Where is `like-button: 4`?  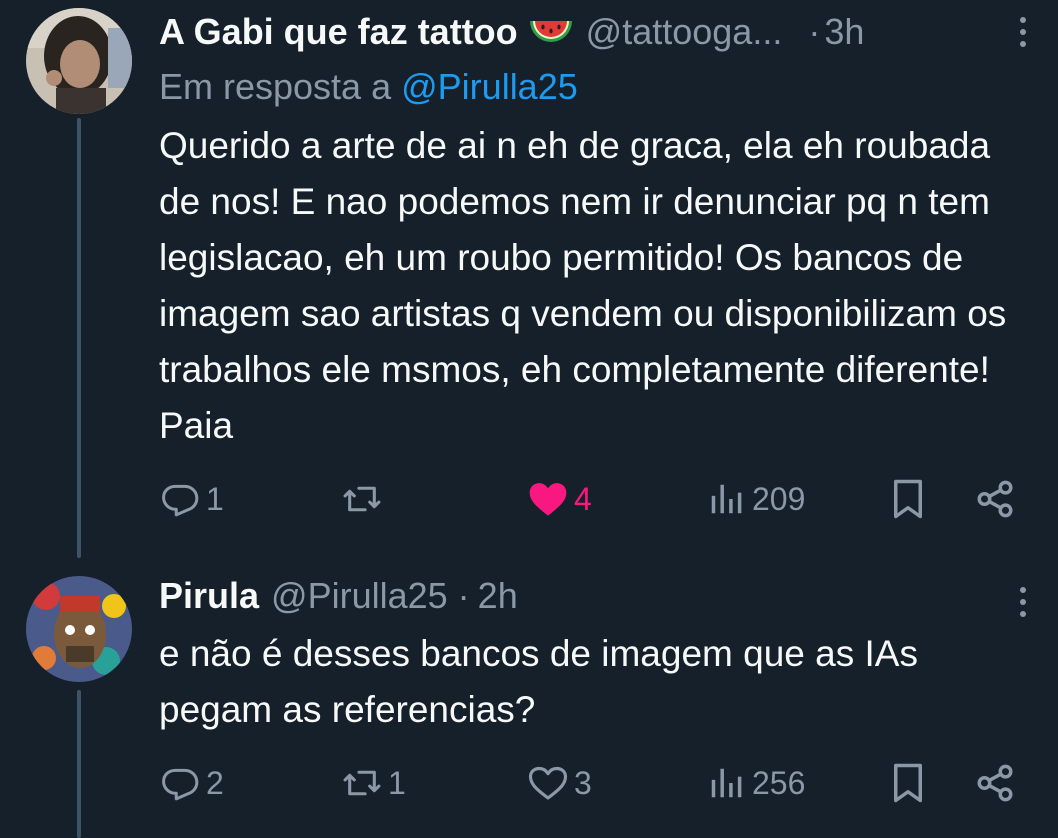 like-button: 4 is located at coordinates (560, 499).